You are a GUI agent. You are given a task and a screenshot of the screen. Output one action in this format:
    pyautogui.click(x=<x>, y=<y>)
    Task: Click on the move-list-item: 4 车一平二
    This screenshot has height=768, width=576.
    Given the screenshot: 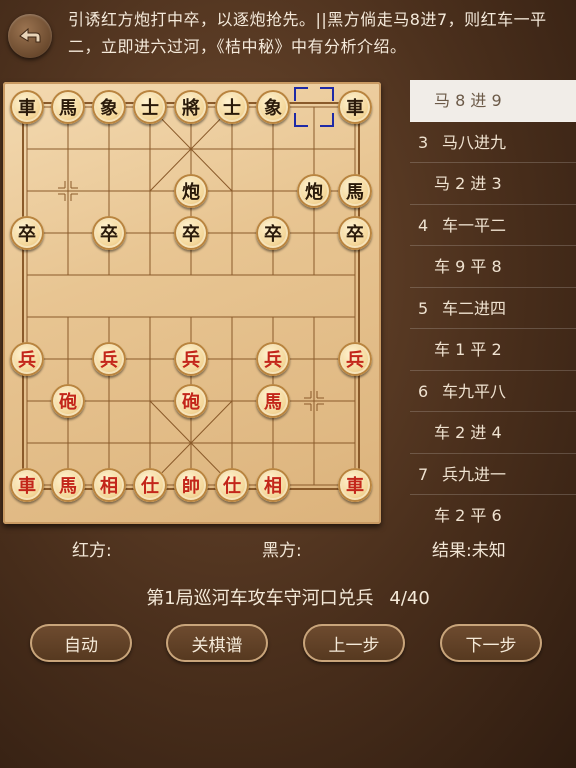 What is the action you would take?
    pyautogui.click(x=493, y=225)
    